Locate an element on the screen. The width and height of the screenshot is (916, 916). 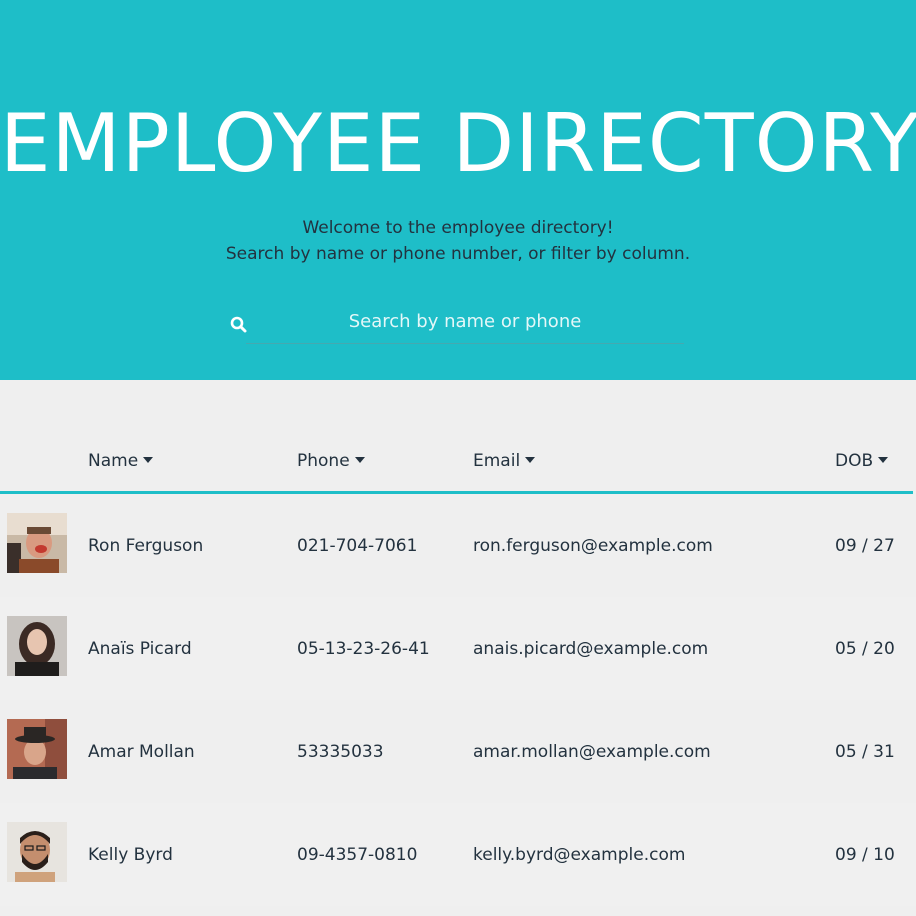
page-title: EMPLOYEE DIRECTORY is located at coordinates (458, 143).